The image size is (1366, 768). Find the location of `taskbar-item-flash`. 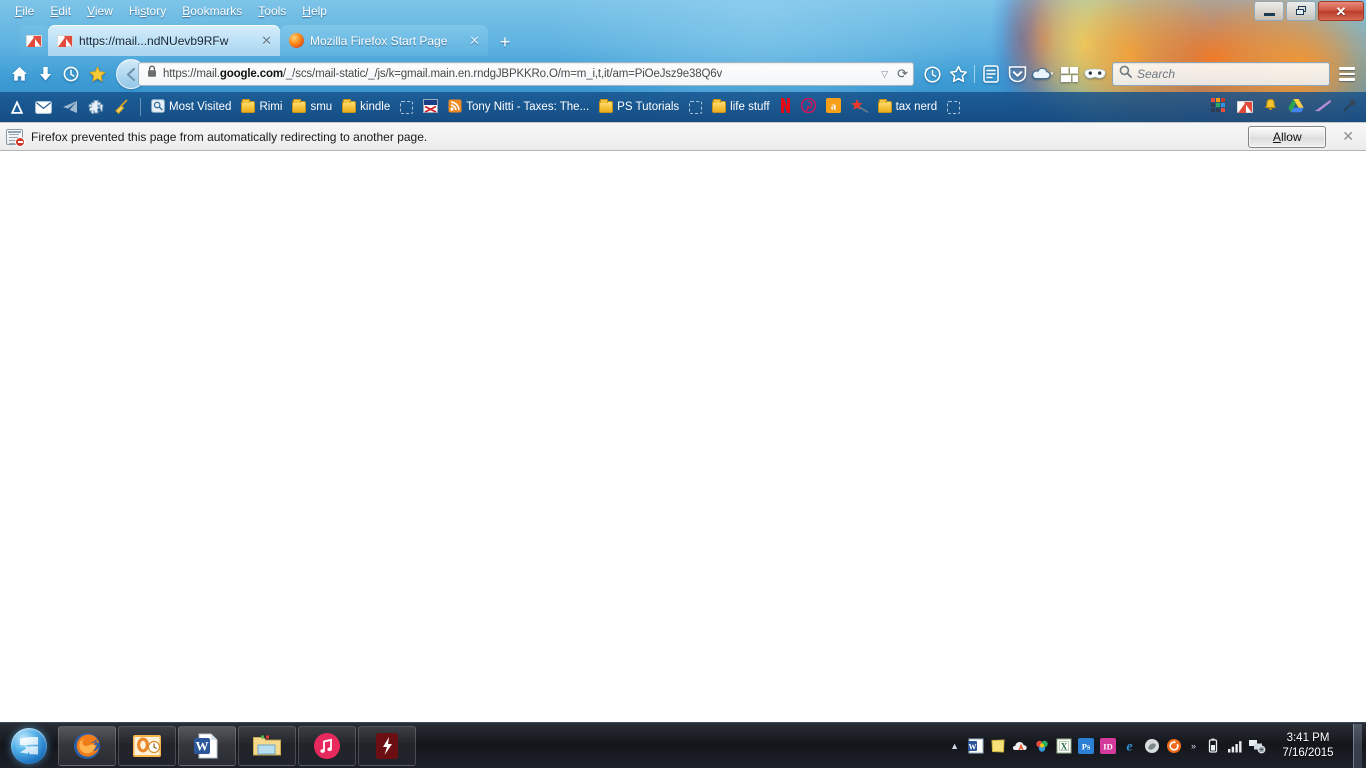

taskbar-item-flash is located at coordinates (387, 745).